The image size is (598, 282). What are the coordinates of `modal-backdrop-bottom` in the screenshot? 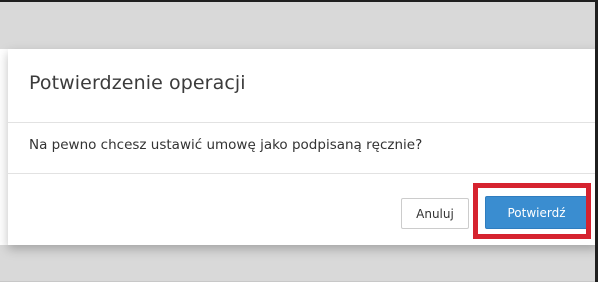 It's located at (299, 263).